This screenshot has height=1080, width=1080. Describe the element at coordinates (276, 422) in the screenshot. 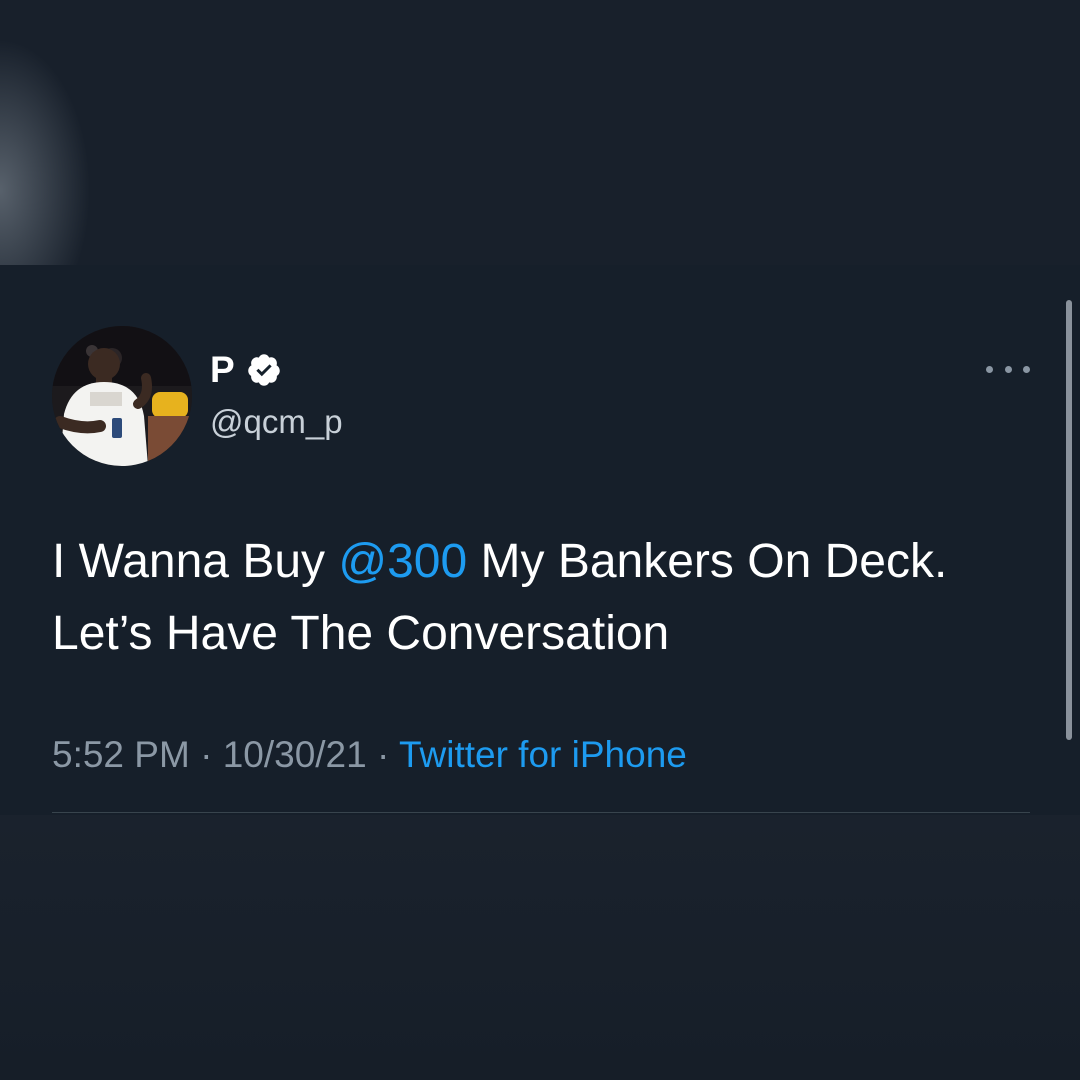

I see `user-handle: @qcm_p` at that location.